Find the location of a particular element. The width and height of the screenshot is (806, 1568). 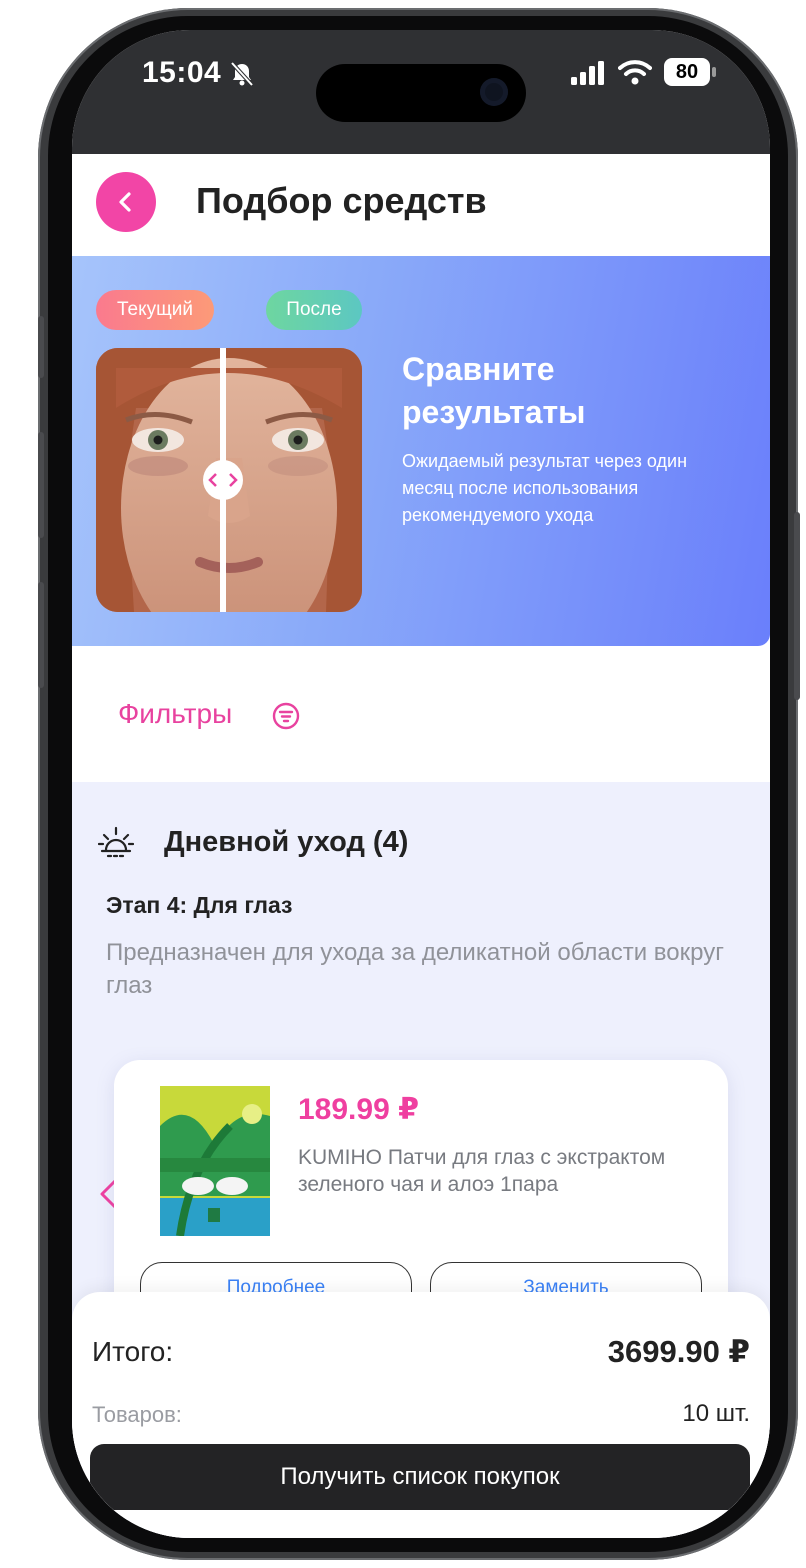

battery-tip is located at coordinates (714, 72).